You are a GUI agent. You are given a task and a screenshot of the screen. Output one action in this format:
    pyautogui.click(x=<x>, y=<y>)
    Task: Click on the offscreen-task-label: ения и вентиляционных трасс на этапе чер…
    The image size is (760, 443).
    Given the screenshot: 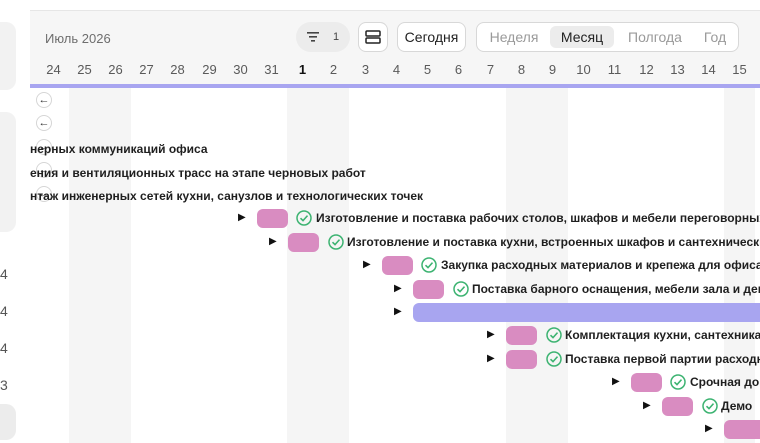 What is the action you would take?
    pyautogui.click(x=198, y=173)
    